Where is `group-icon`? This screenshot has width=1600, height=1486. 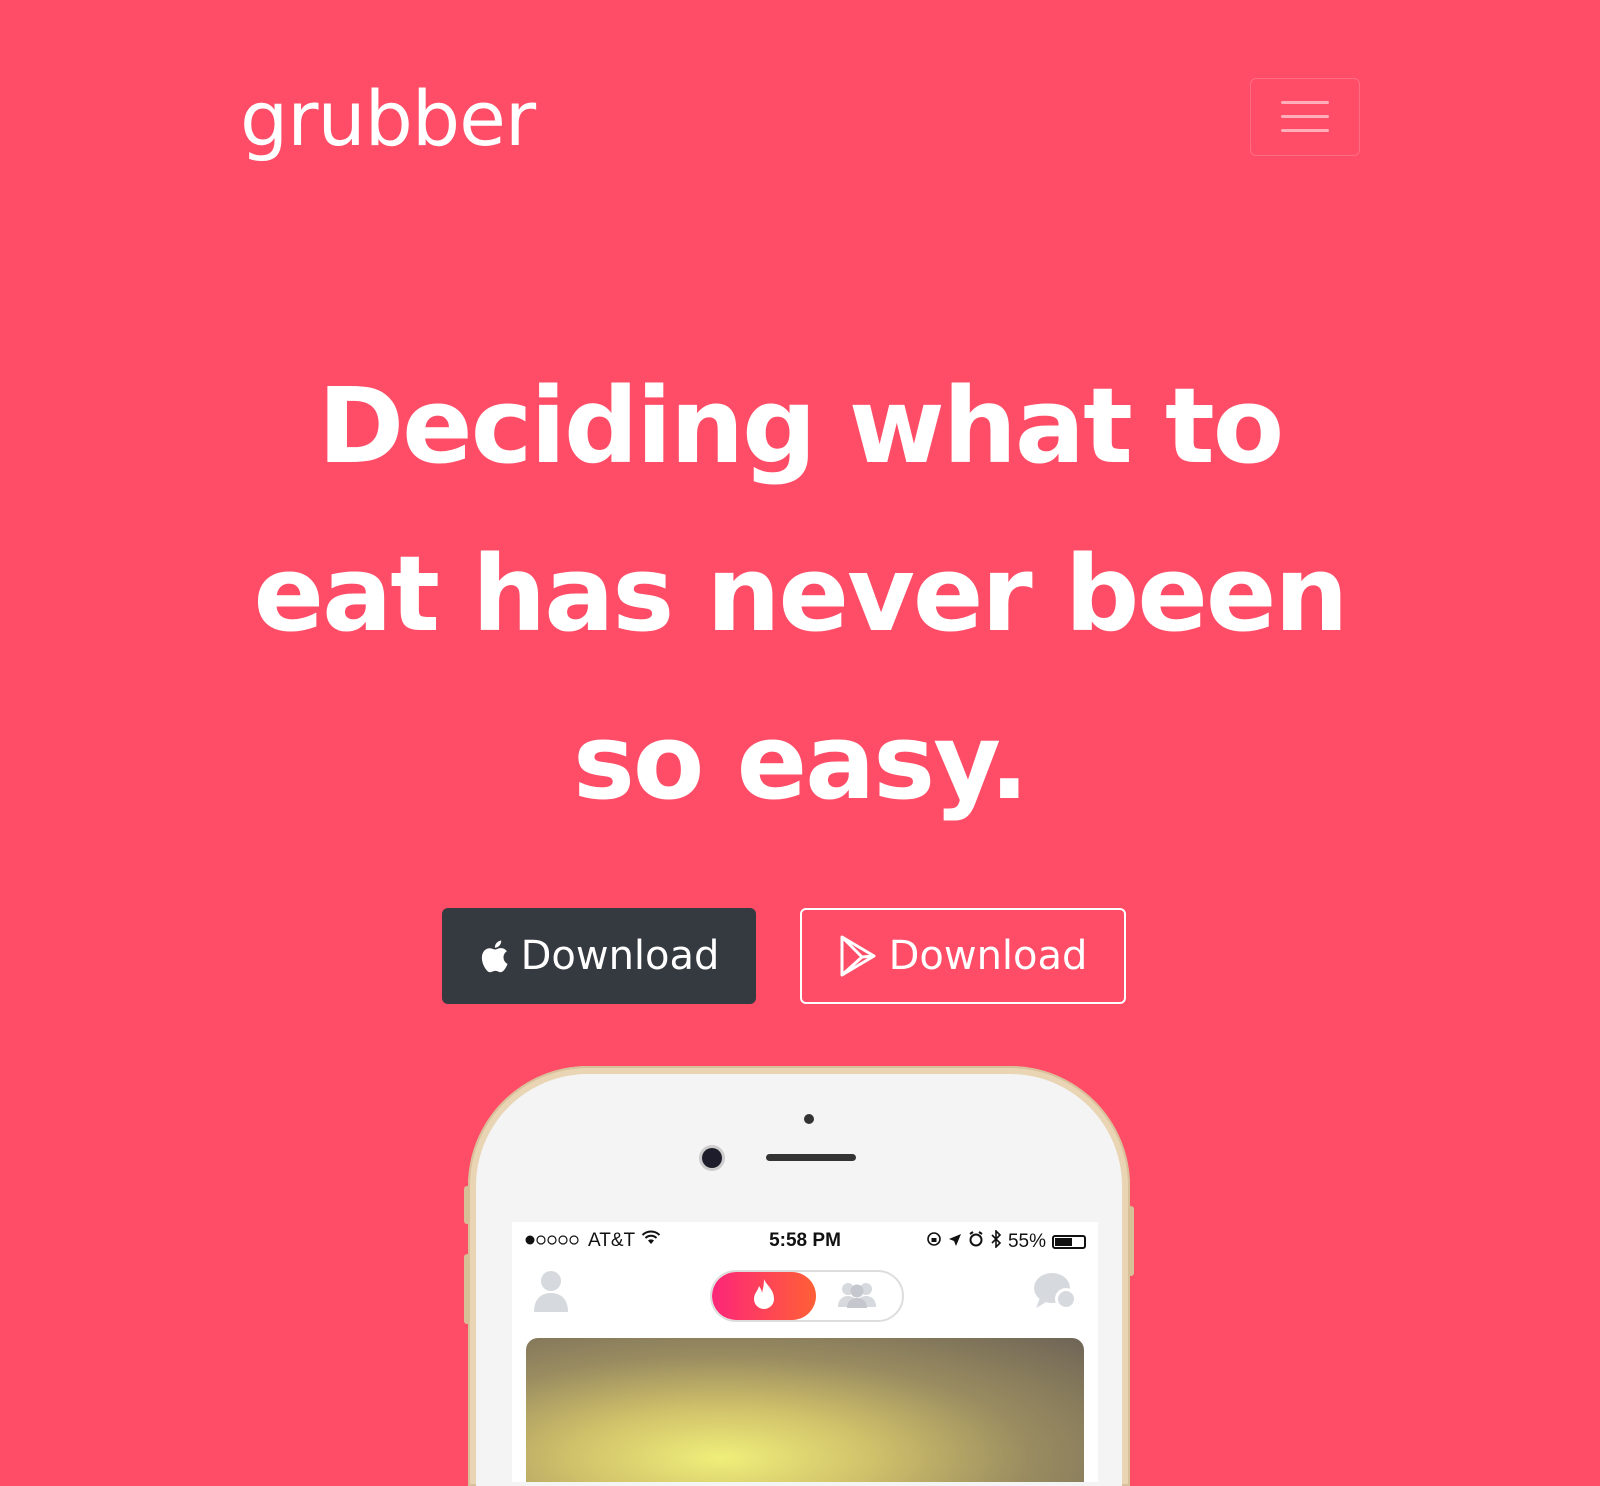
group-icon is located at coordinates (857, 1296).